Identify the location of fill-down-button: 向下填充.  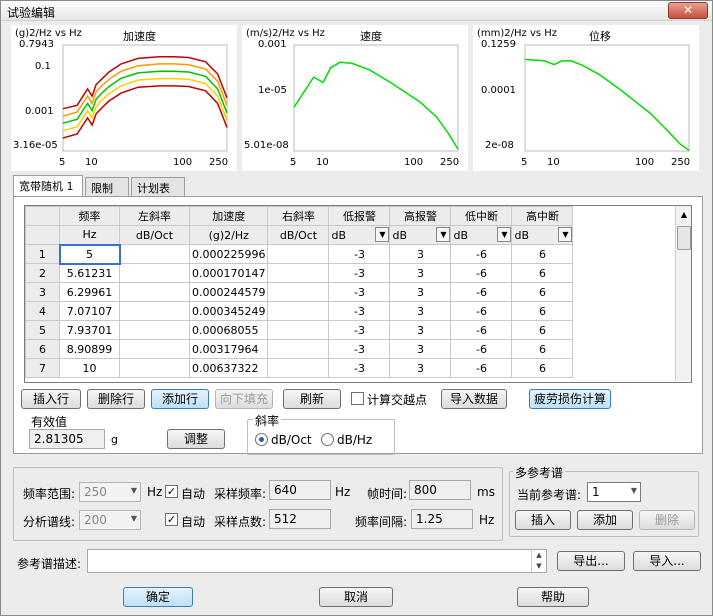
(244, 399).